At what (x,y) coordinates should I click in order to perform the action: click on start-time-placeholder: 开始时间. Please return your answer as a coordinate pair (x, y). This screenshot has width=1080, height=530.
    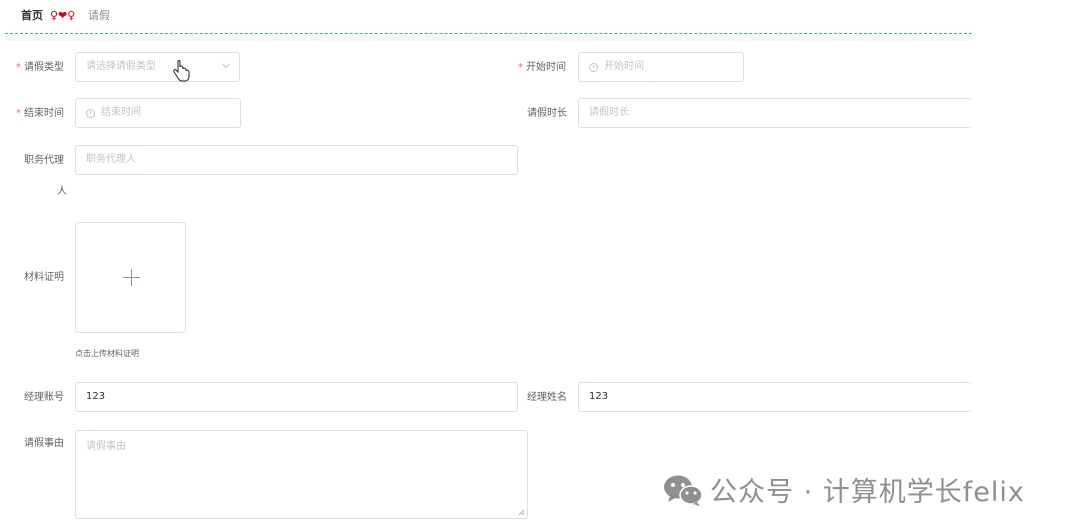
    Looking at the image, I should click on (624, 66).